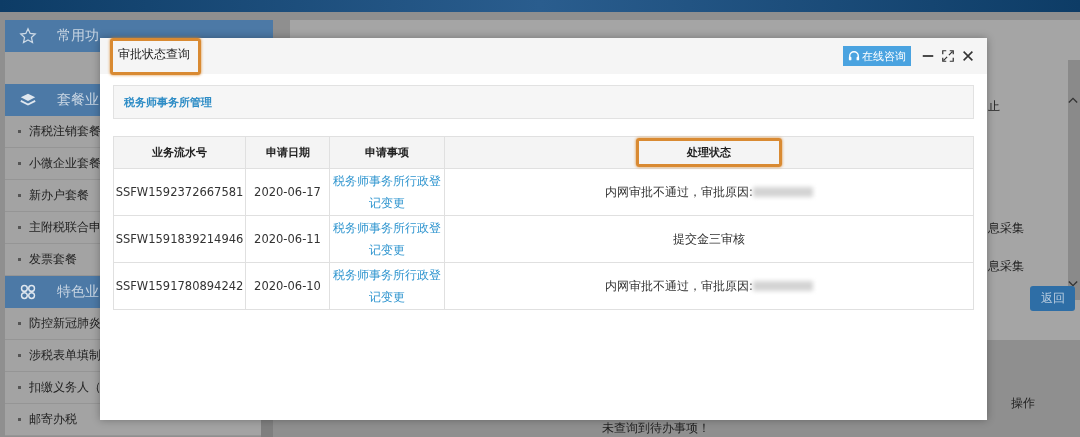 The image size is (1080, 437). What do you see at coordinates (65, 227) in the screenshot?
I see `sidebar-item: 主附税联合申` at bounding box center [65, 227].